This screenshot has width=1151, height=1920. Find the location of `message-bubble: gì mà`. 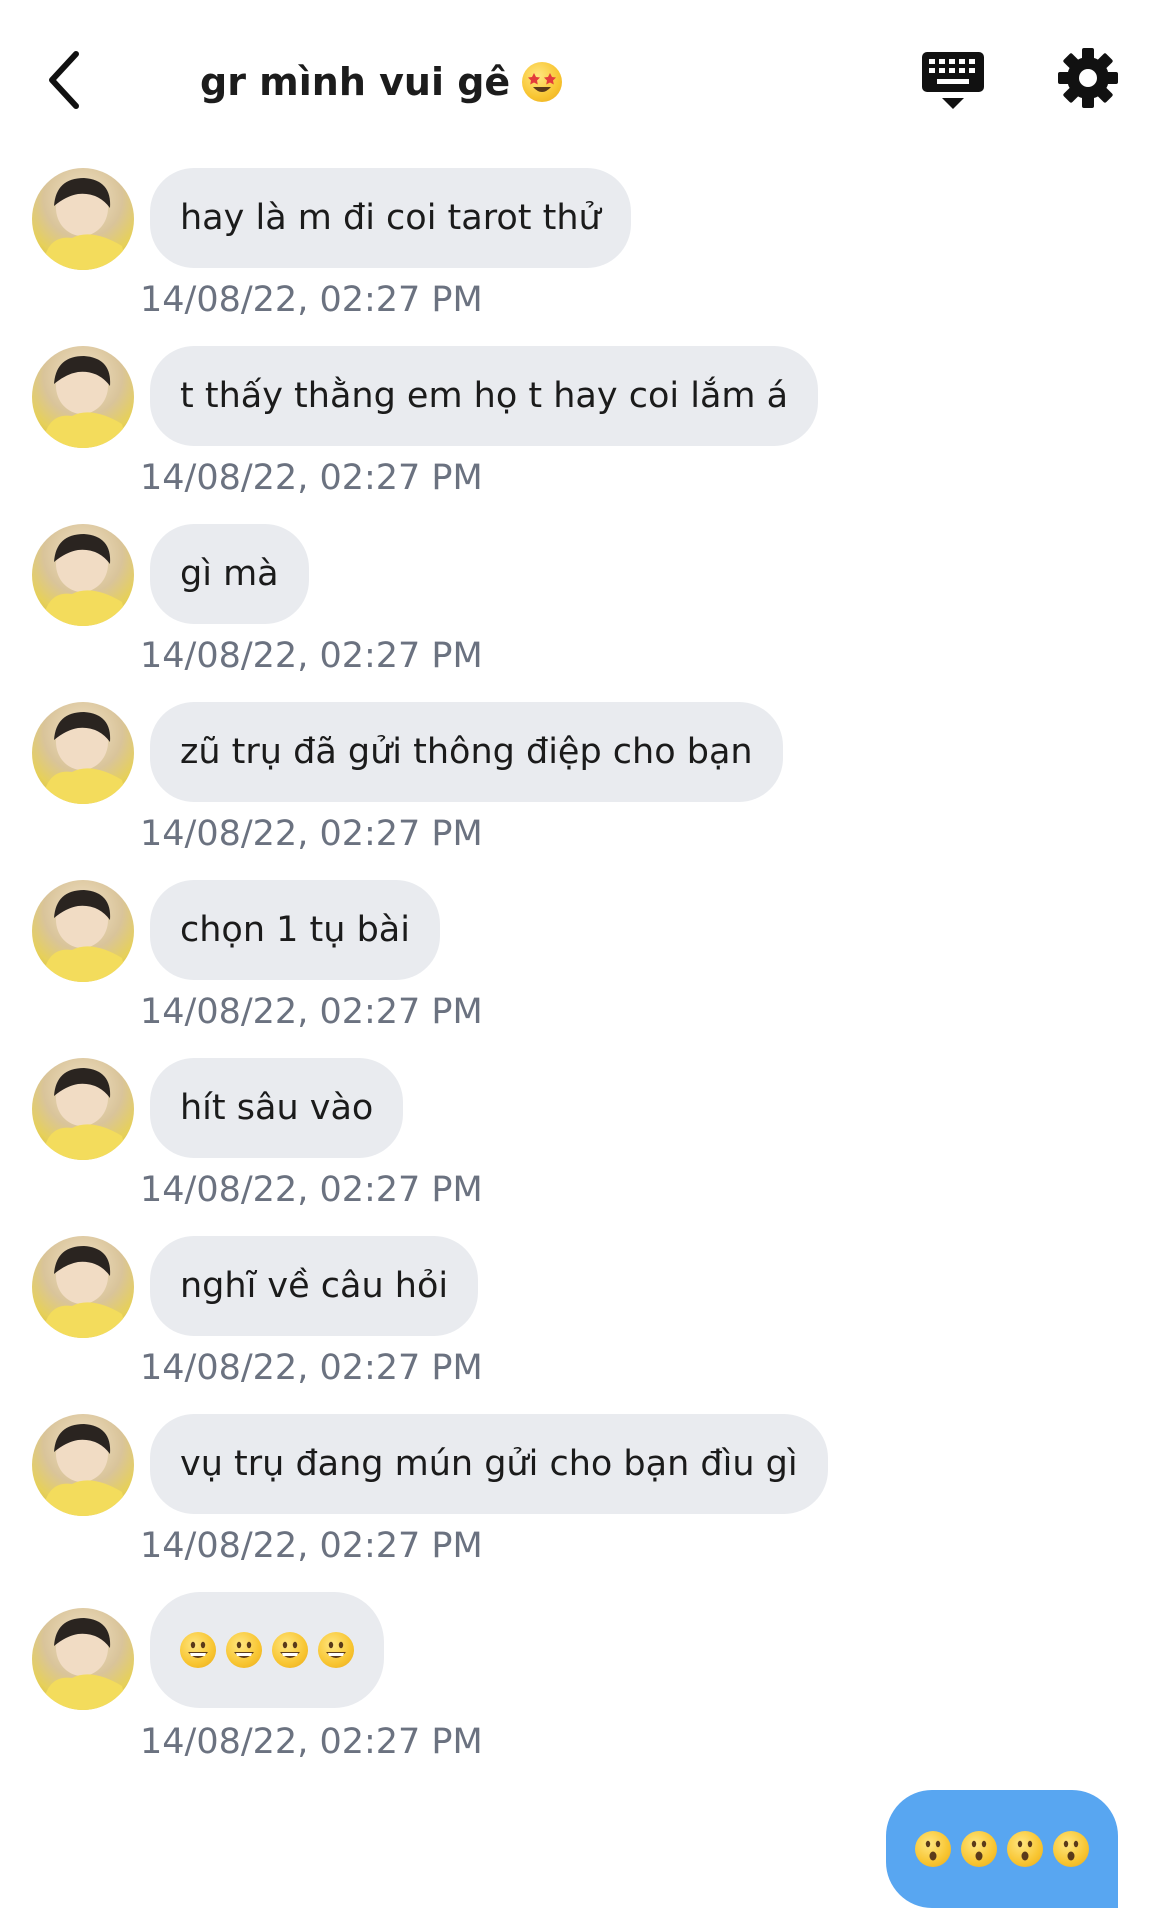

message-bubble: gì mà is located at coordinates (229, 574).